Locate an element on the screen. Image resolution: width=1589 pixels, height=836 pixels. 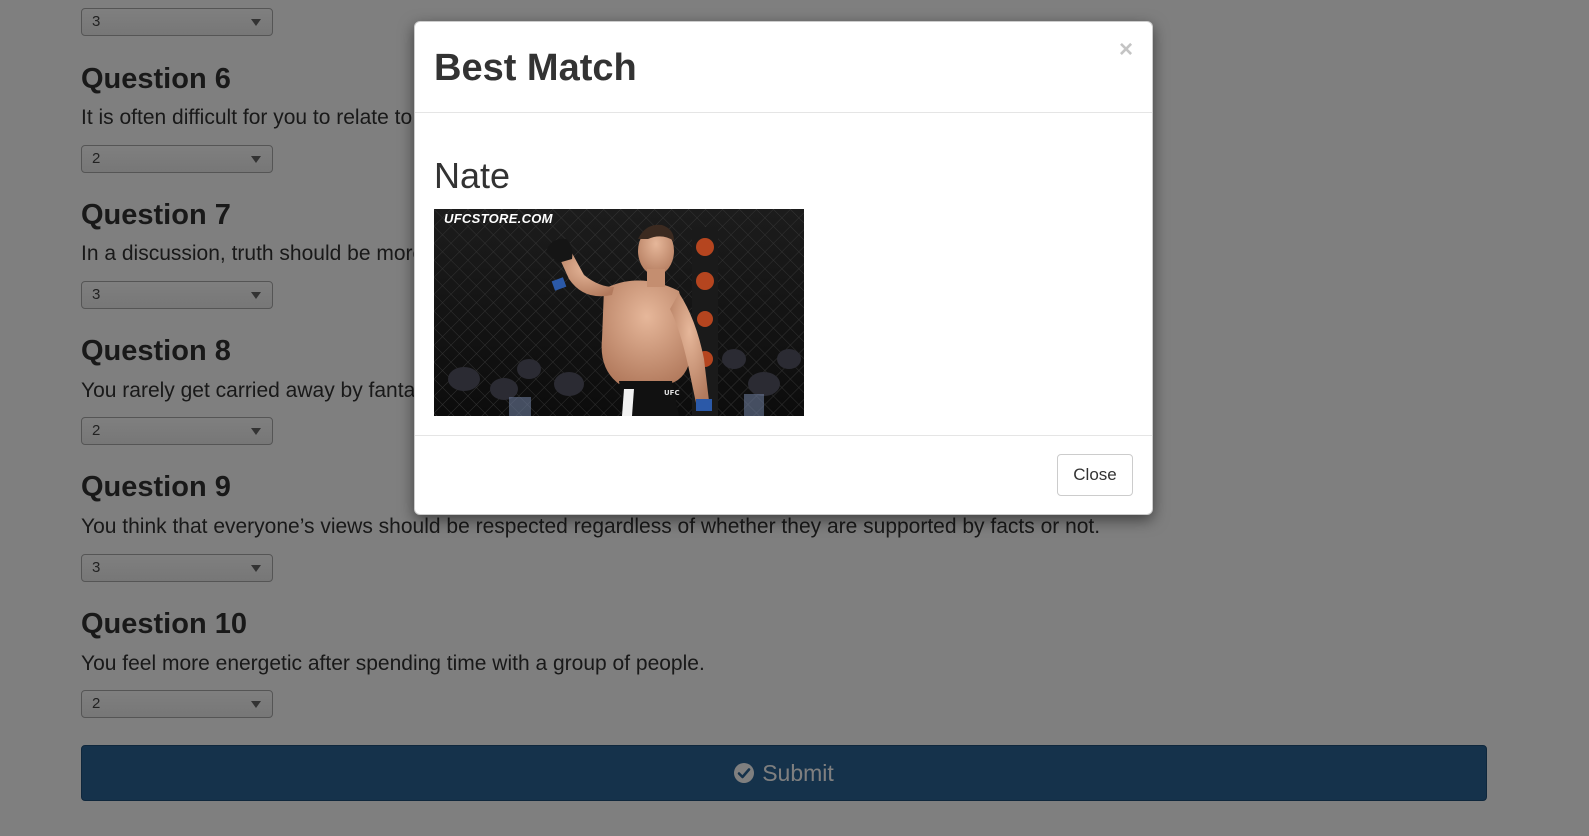
modal-title: Best Match is located at coordinates (535, 68).